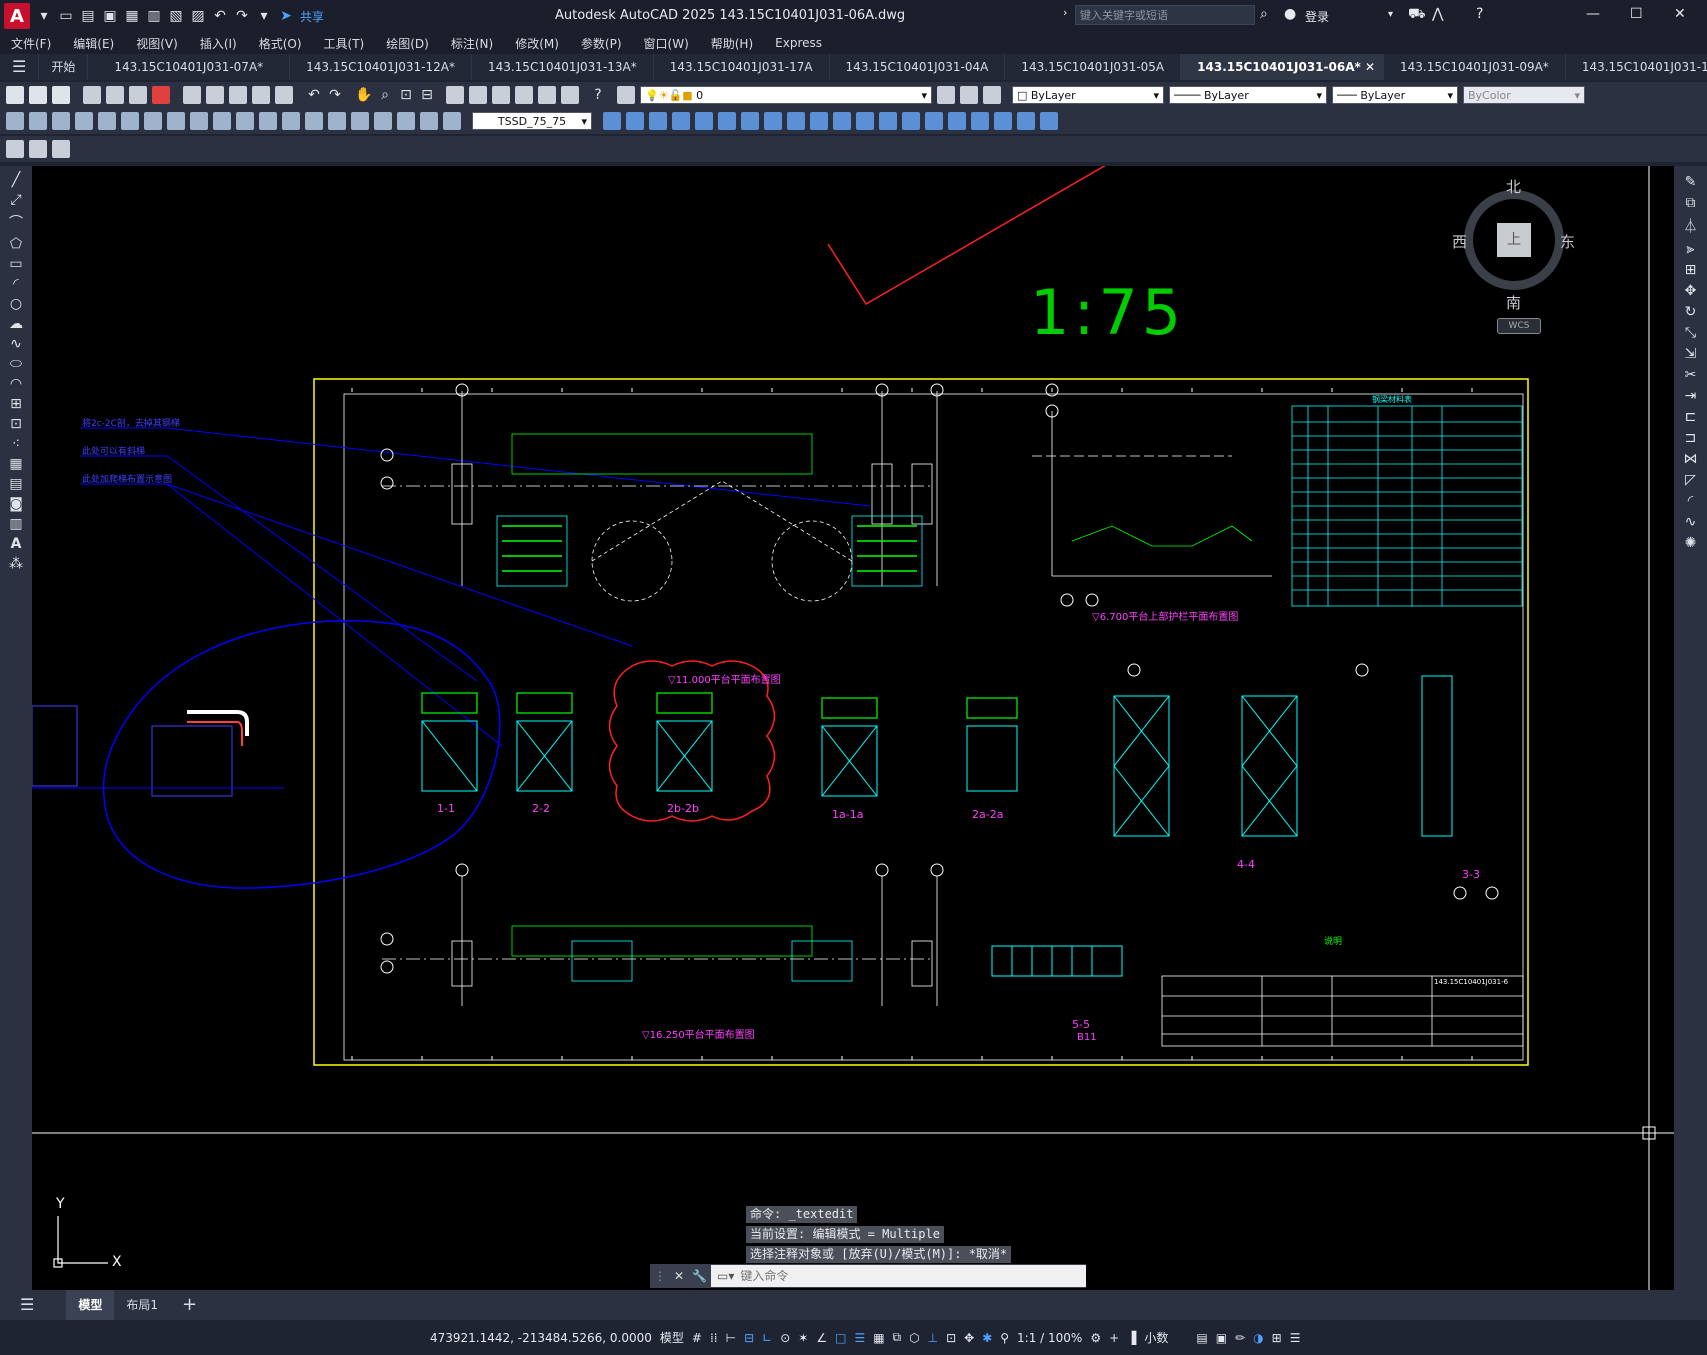 The width and height of the screenshot is (1707, 1355). Describe the element at coordinates (407, 43) in the screenshot. I see `menu-draw: 绘图(D)` at that location.